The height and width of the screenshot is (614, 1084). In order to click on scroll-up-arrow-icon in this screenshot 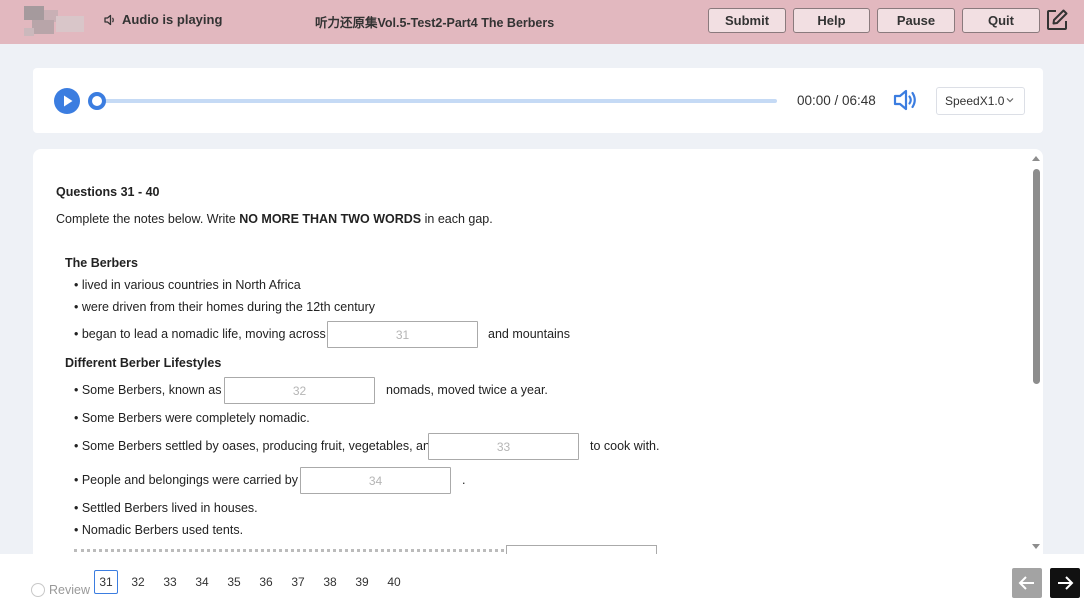, I will do `click(1036, 158)`.